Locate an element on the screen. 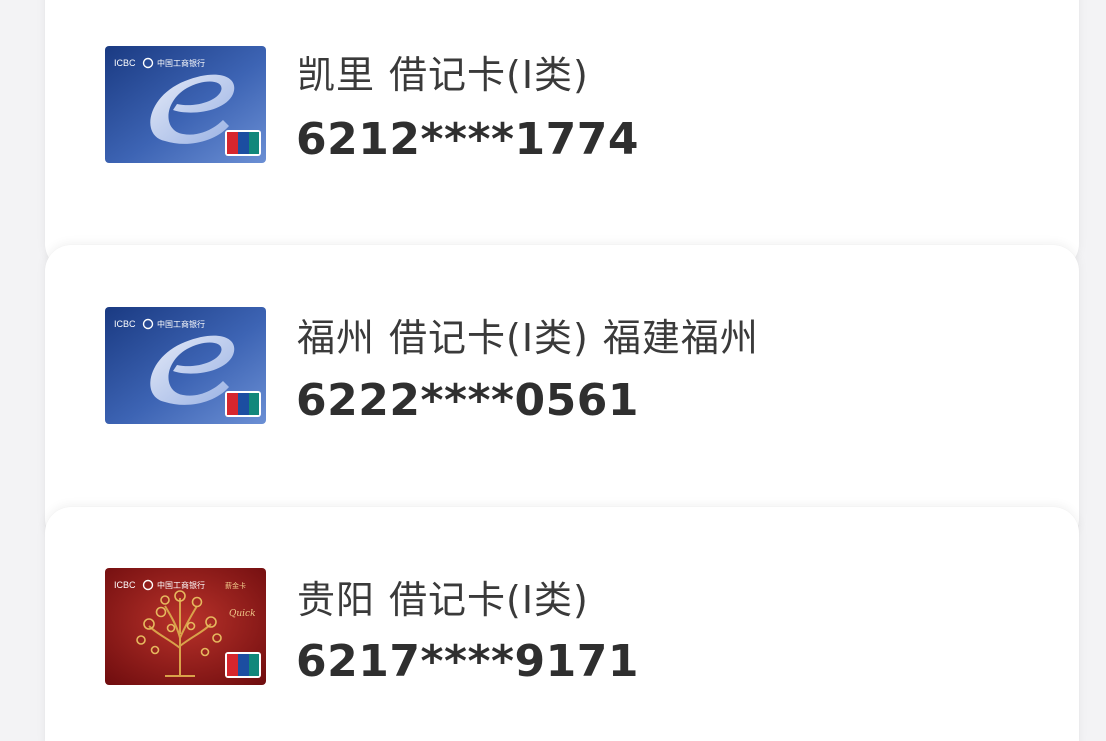 This screenshot has height=741, width=1106. card-city: 凯里 is located at coordinates (336, 75).